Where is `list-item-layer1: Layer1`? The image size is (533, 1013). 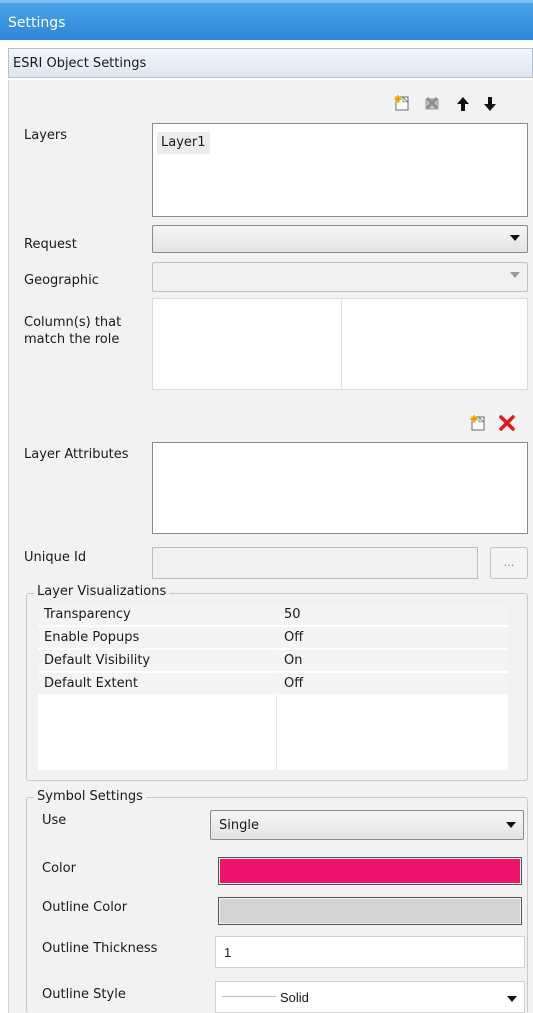
list-item-layer1: Layer1 is located at coordinates (183, 143).